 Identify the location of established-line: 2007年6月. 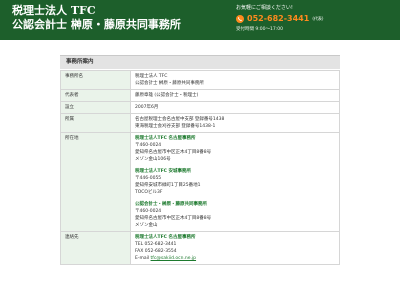
(147, 107).